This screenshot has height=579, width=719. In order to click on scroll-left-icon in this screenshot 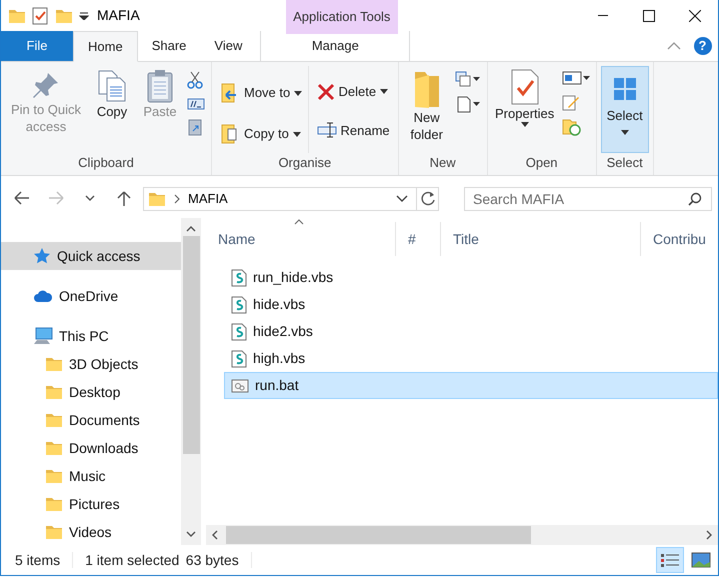, I will do `click(215, 535)`.